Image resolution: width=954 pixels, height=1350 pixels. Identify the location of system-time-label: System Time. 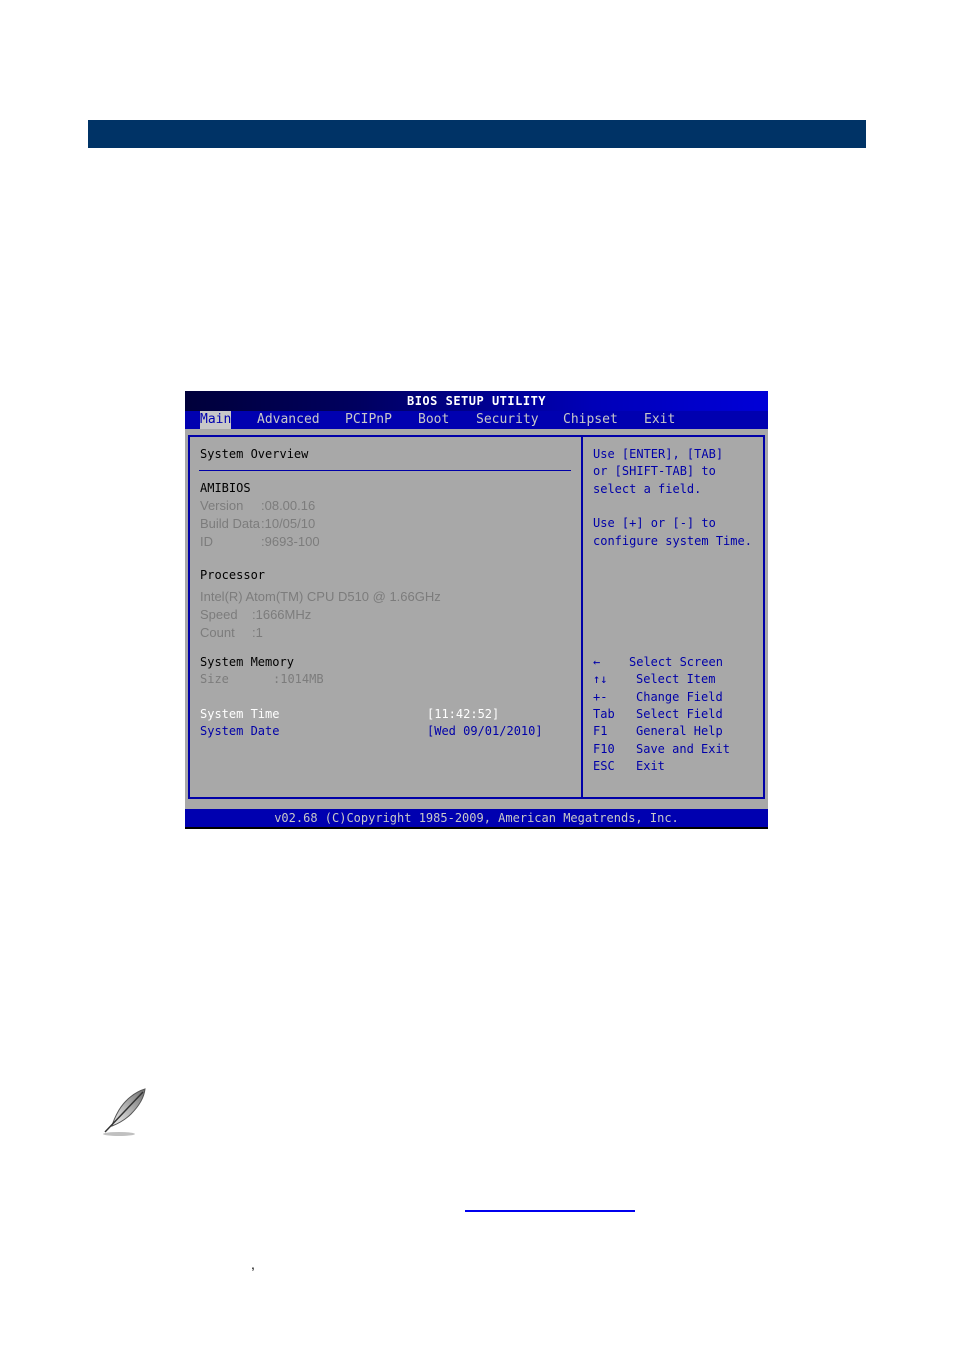
(239, 714).